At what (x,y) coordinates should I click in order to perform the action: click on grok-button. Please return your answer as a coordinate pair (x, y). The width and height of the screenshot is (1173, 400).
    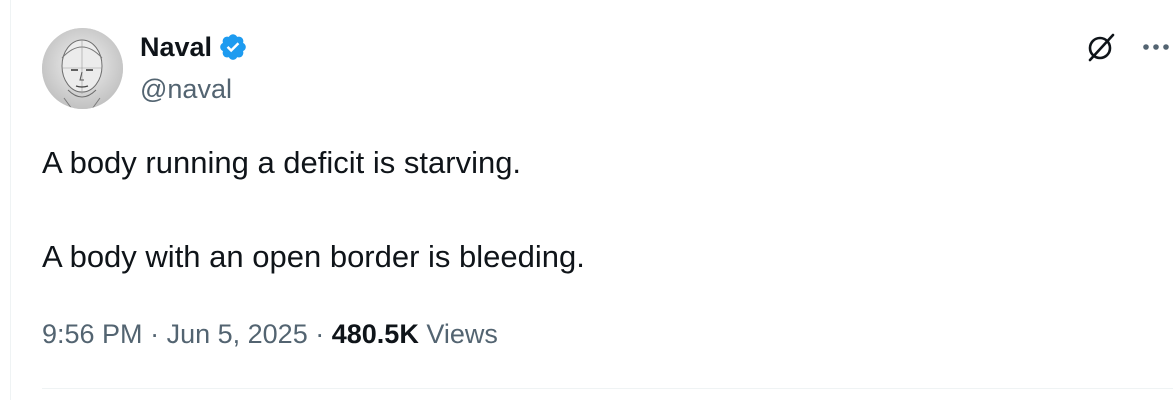
    Looking at the image, I should click on (1101, 47).